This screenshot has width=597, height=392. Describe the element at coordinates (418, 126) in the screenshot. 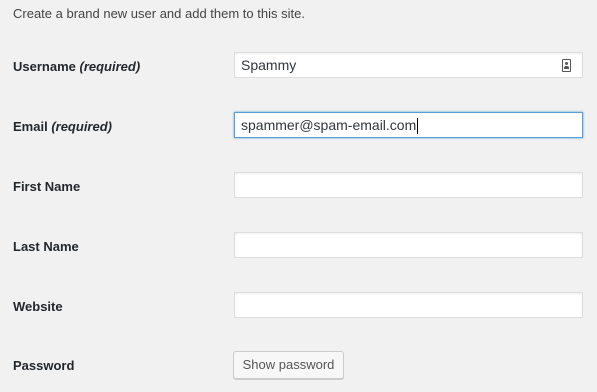

I see `text-cursor` at that location.